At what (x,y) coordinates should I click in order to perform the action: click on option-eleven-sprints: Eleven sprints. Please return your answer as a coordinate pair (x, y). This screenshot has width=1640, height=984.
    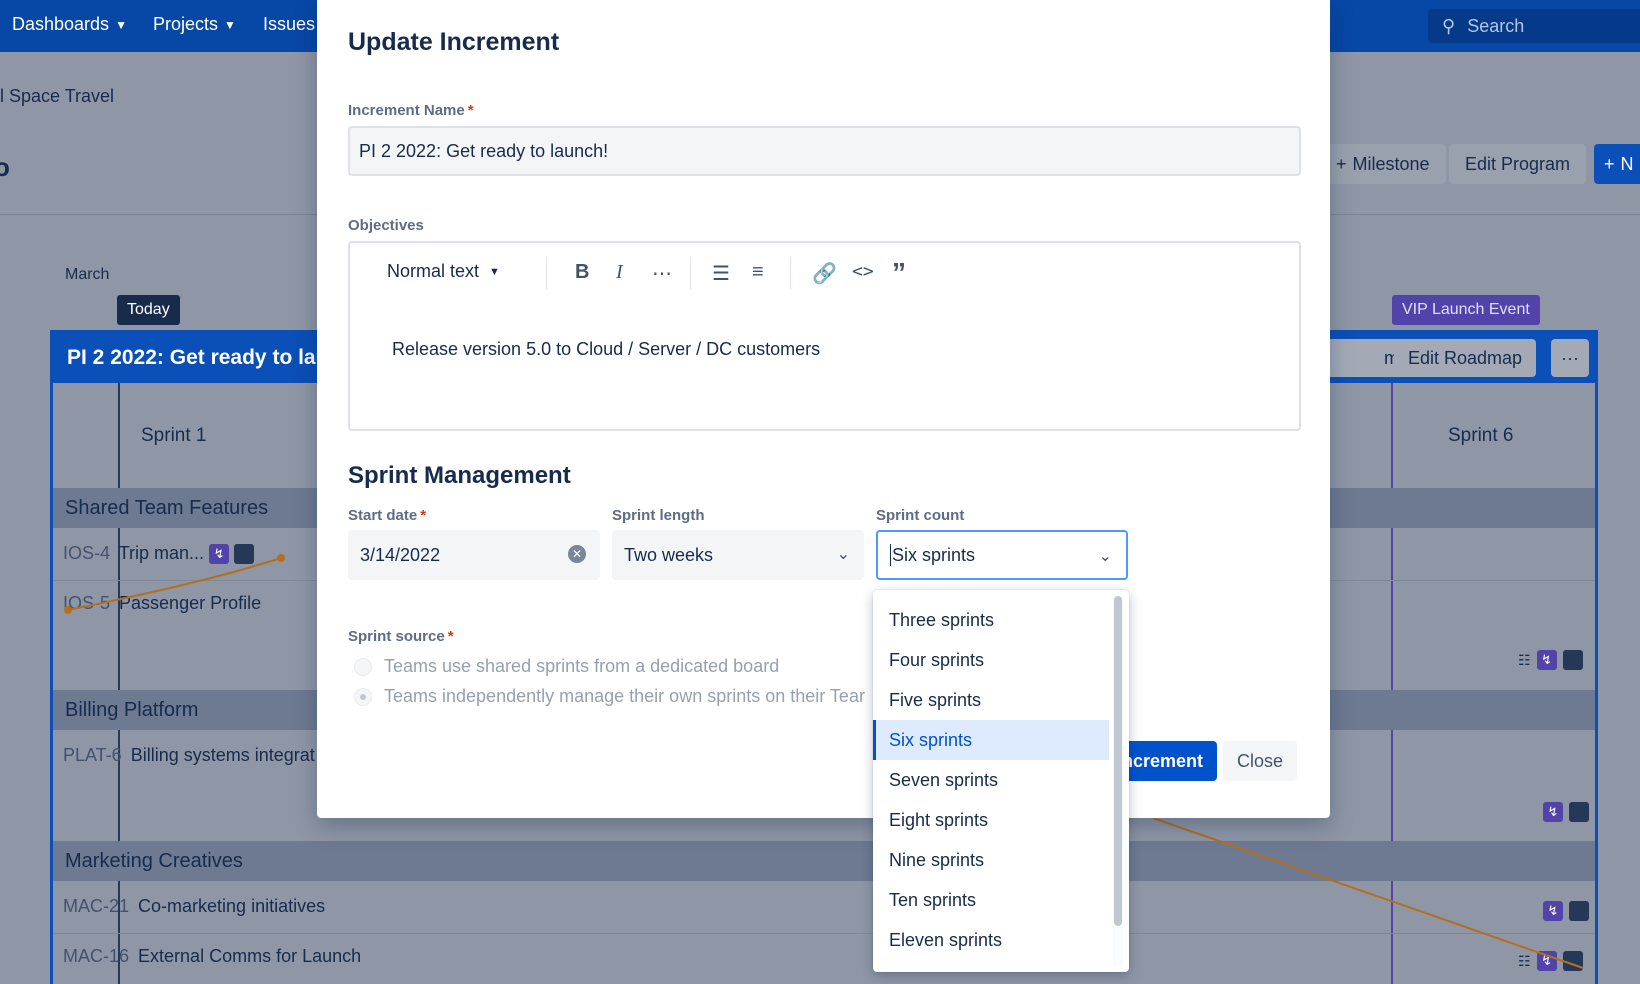
    Looking at the image, I should click on (991, 940).